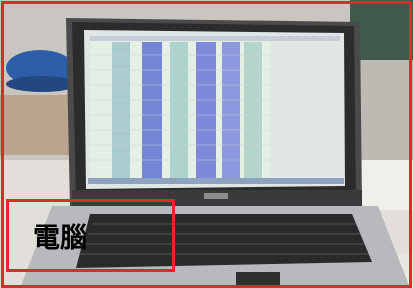 This screenshot has height=288, width=413. Describe the element at coordinates (60, 238) in the screenshot. I see `caption-label: 電腦` at that location.